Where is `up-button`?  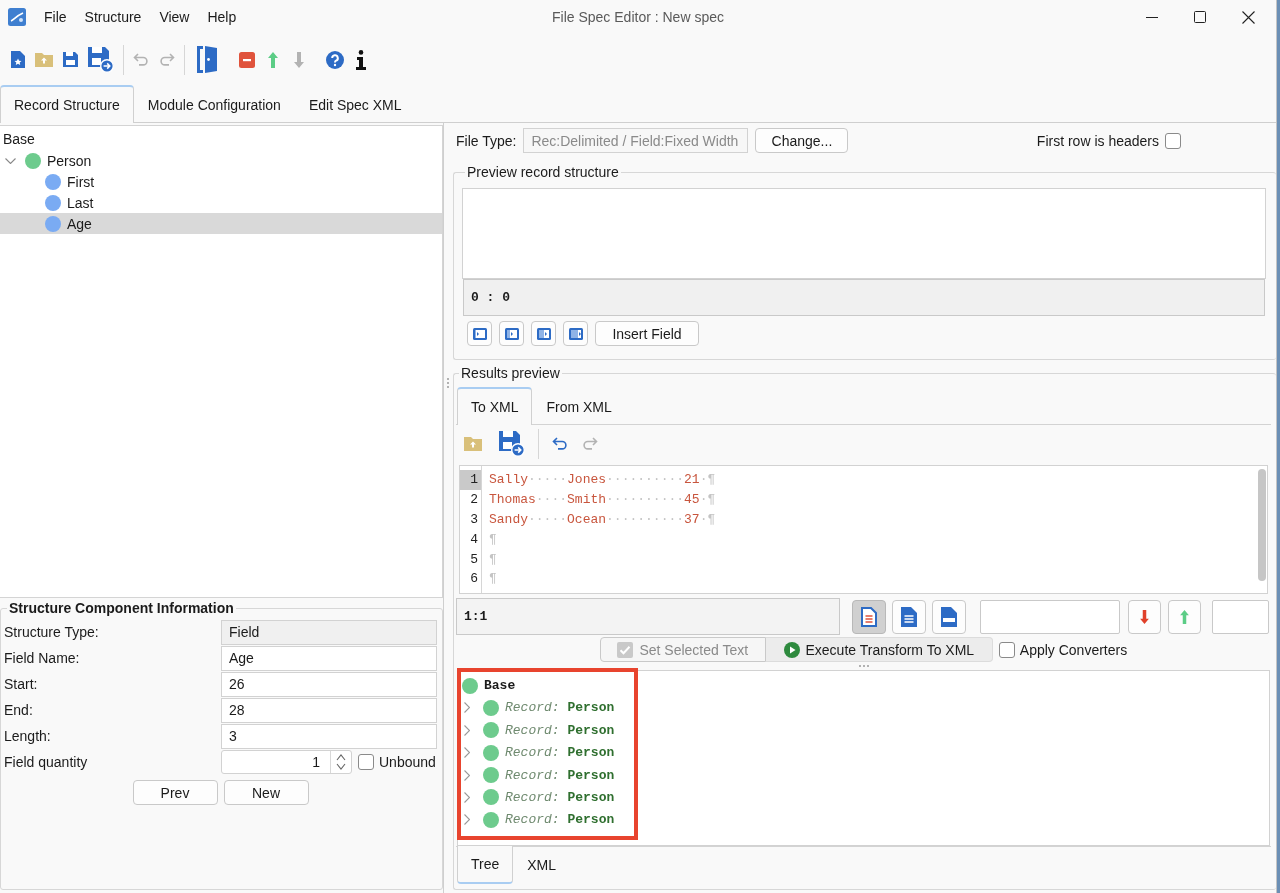 up-button is located at coordinates (1184, 616).